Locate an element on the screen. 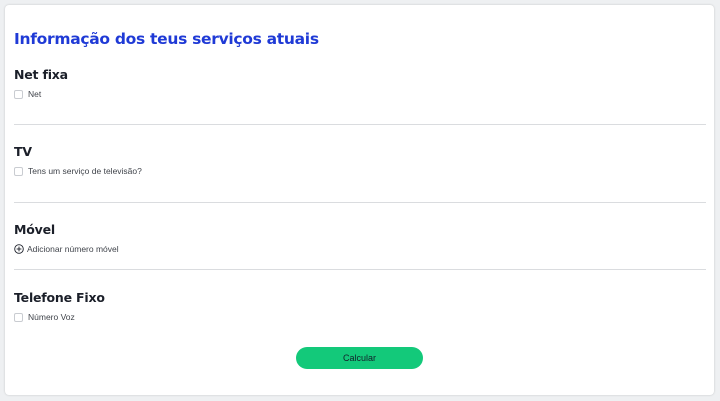 The image size is (720, 401). calculate-button: Calcular is located at coordinates (359, 358).